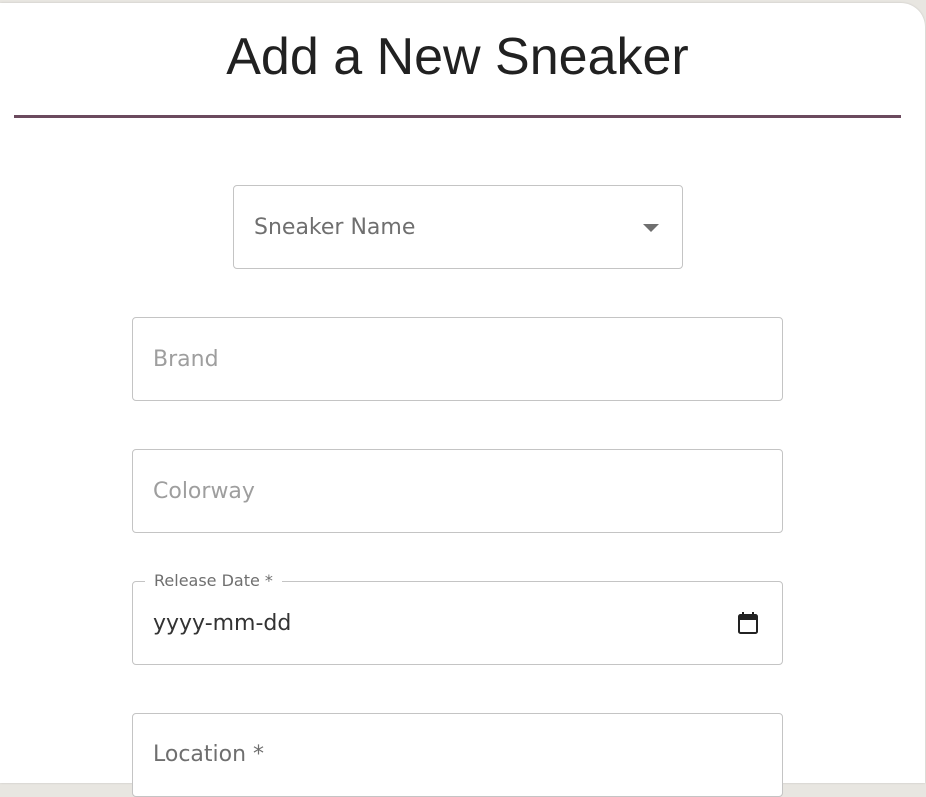 The image size is (926, 797). I want to click on calendar-icon, so click(748, 623).